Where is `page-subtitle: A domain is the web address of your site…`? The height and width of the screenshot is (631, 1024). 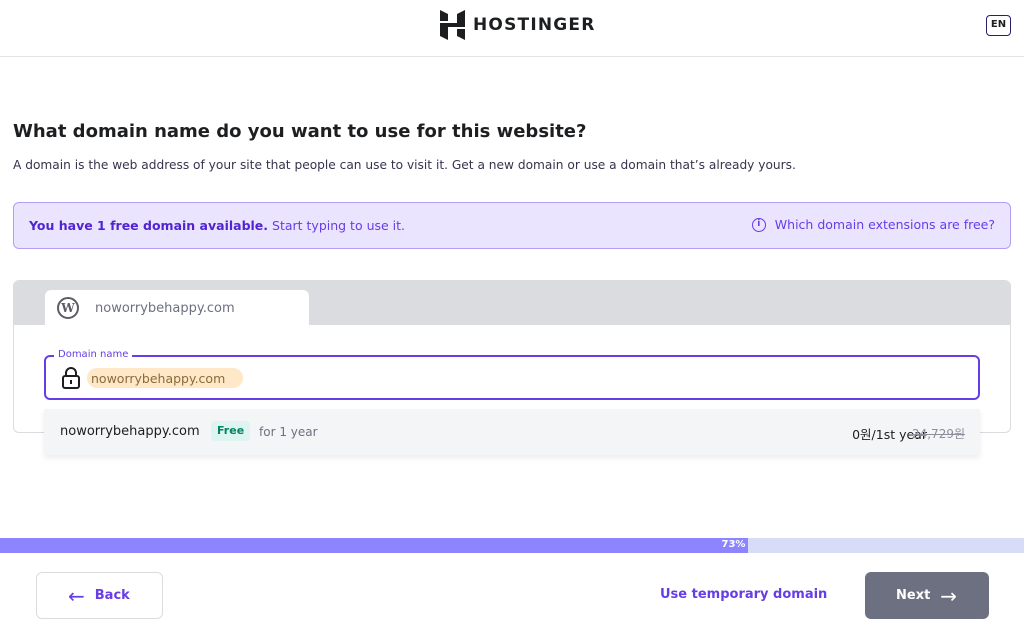 page-subtitle: A domain is the web address of your site… is located at coordinates (404, 165).